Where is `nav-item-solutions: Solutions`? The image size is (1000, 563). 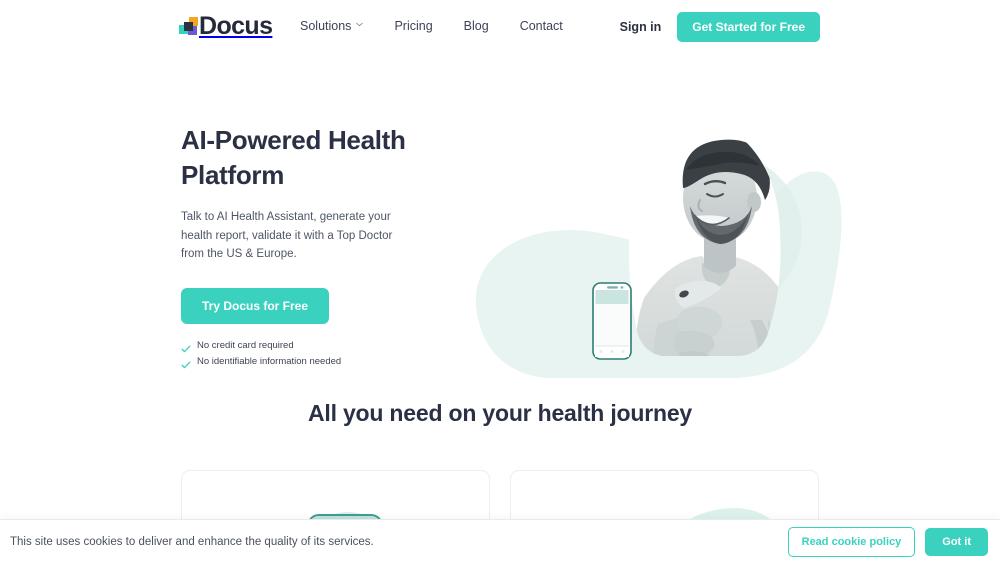
nav-item-solutions: Solutions is located at coordinates (332, 26).